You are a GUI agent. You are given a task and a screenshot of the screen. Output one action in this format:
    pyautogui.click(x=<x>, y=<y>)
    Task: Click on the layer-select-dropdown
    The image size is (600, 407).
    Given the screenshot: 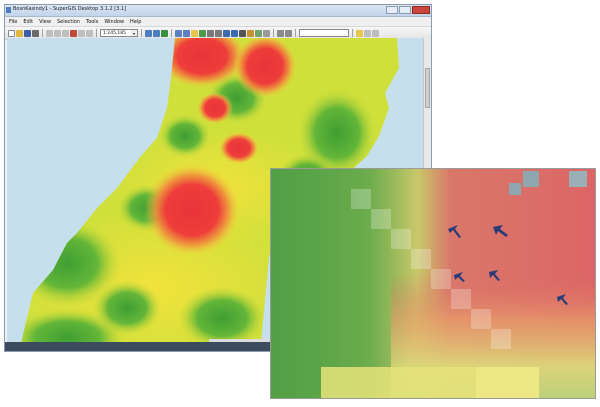 What is the action you would take?
    pyautogui.click(x=324, y=33)
    